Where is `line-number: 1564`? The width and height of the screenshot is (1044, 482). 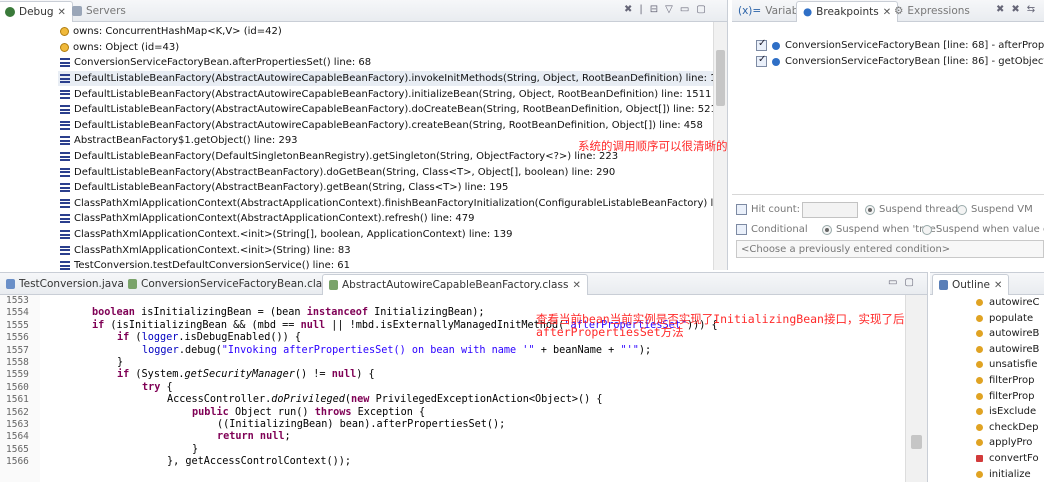
line-number: 1564 is located at coordinates (17, 437).